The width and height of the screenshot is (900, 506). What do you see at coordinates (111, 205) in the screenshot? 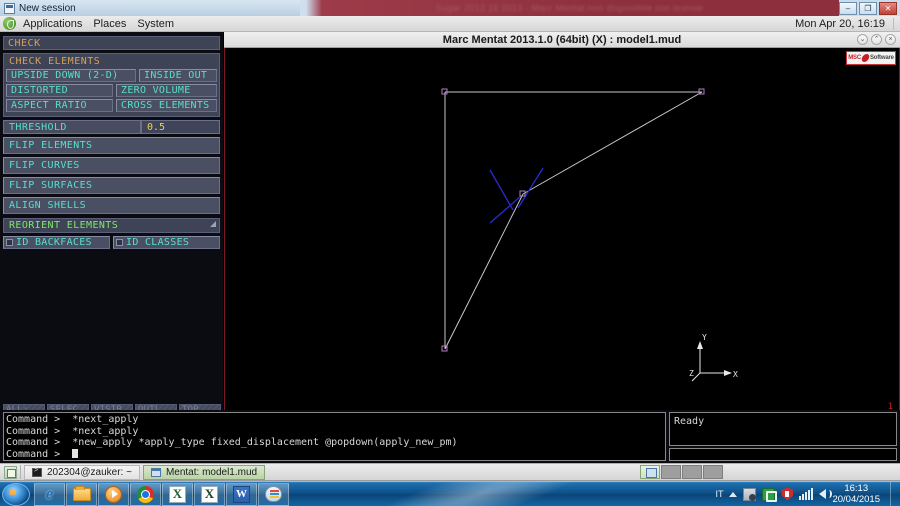
I see `button-align-shells: ALIGN SHELLS` at bounding box center [111, 205].